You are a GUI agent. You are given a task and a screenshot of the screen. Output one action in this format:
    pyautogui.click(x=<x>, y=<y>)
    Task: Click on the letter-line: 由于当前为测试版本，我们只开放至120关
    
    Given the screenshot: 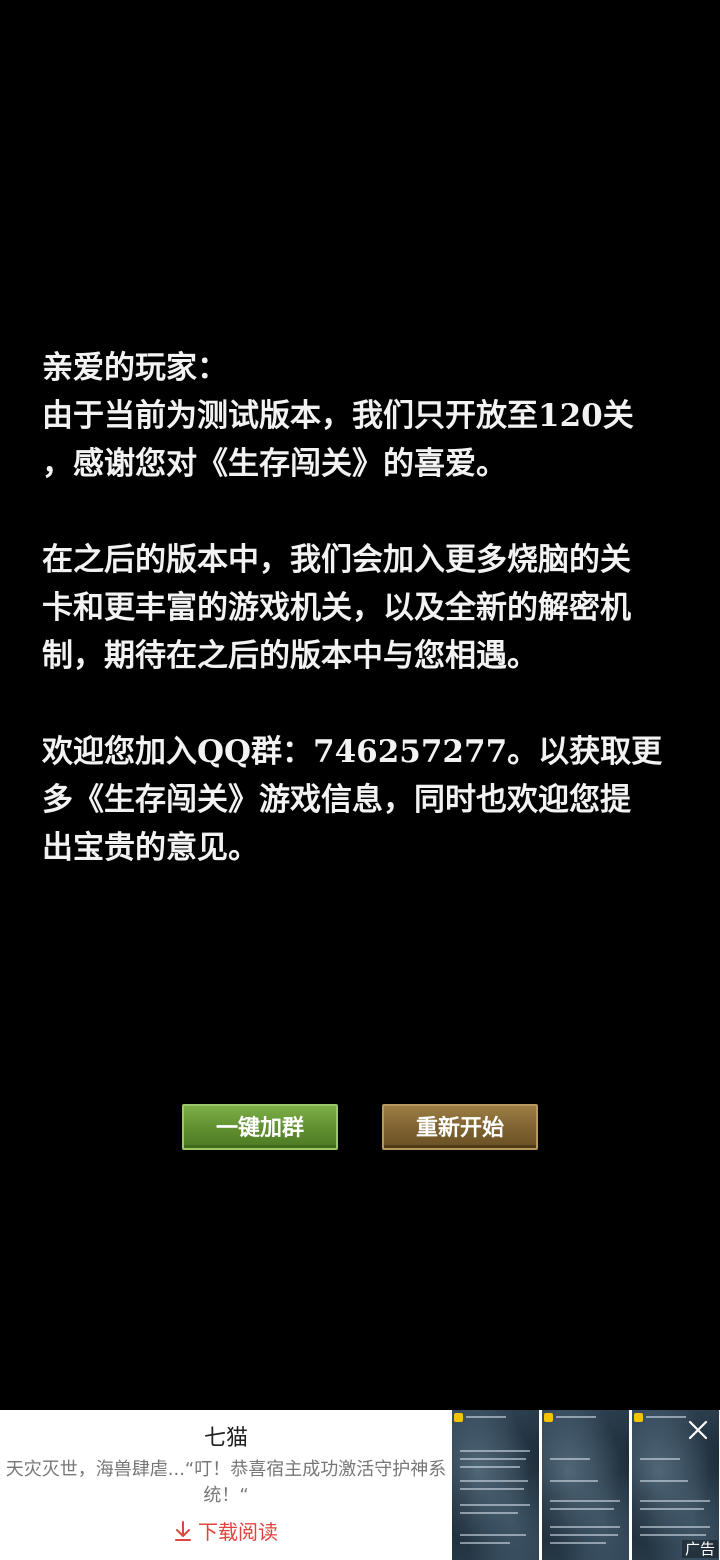 What is the action you would take?
    pyautogui.click(x=338, y=416)
    